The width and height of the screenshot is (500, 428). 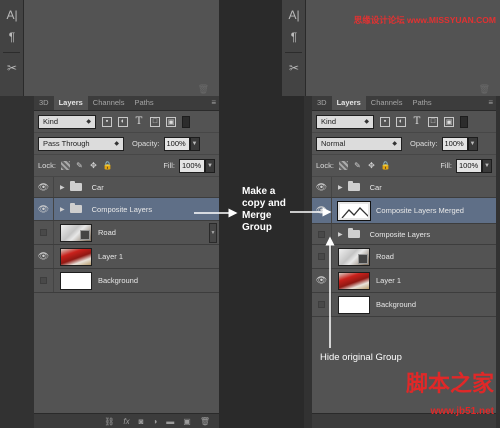 I want to click on merge-annotation-line: copy and, so click(x=264, y=203).